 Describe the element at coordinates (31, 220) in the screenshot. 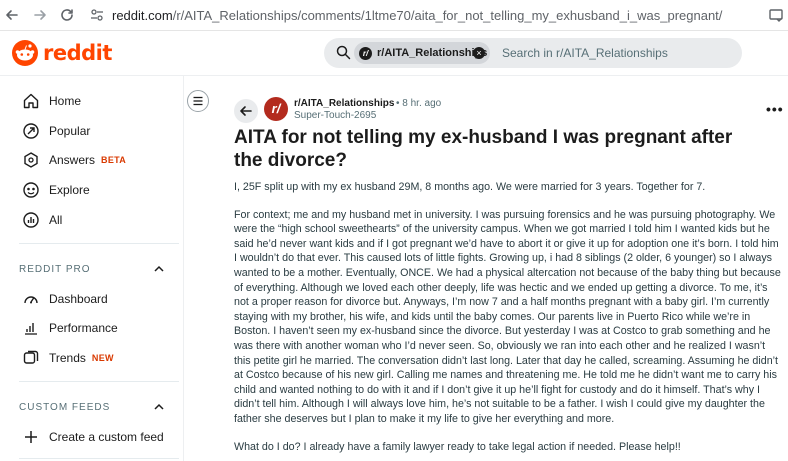

I see `all-icon` at that location.